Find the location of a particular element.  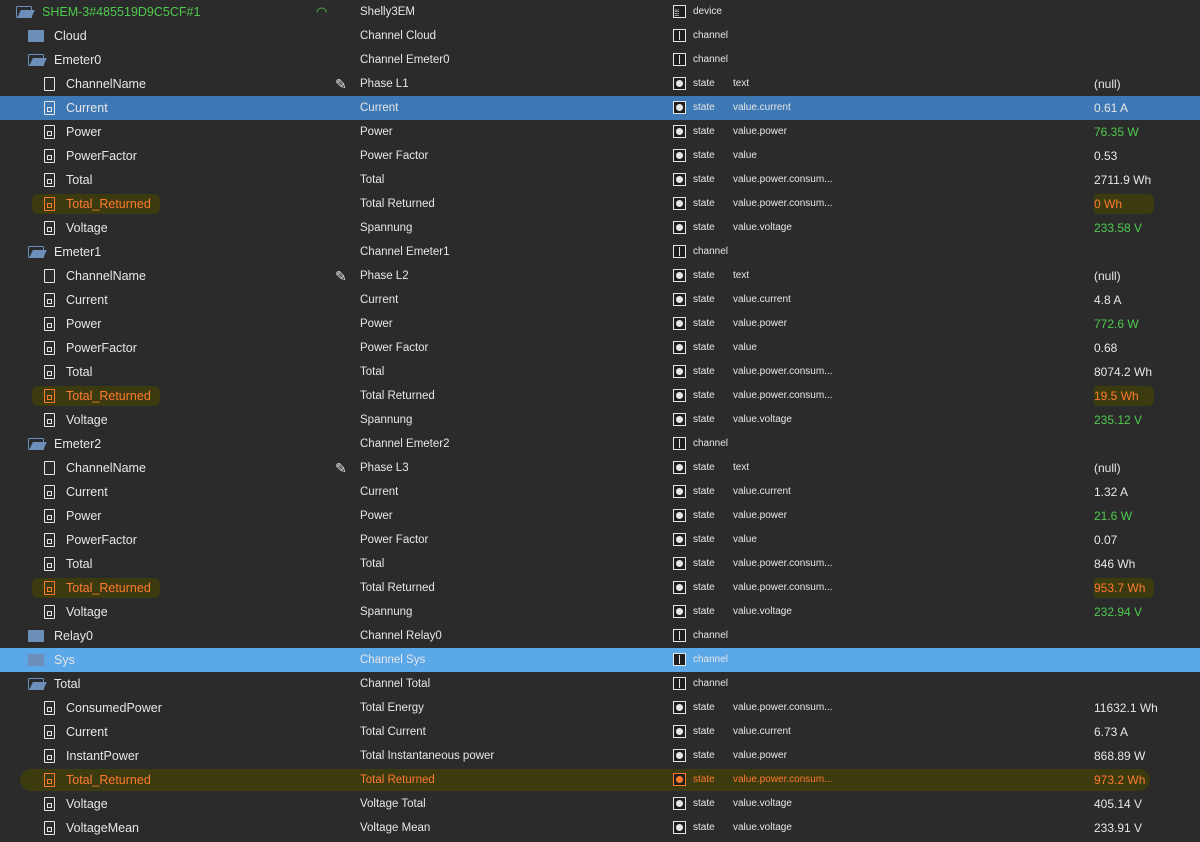

tree-row: Cloud Channel Cloud channel is located at coordinates (600, 36).